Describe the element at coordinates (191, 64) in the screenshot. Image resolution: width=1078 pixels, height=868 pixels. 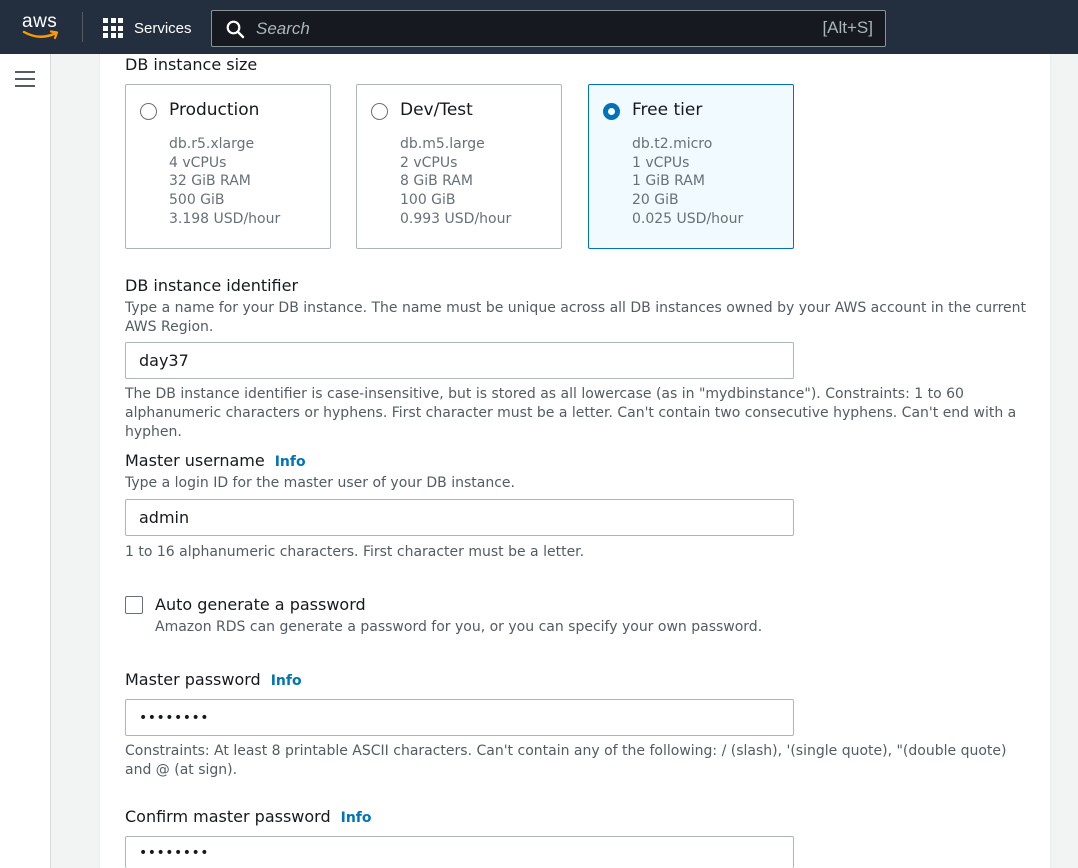
I see `instance-size-heading: DB instance size` at that location.